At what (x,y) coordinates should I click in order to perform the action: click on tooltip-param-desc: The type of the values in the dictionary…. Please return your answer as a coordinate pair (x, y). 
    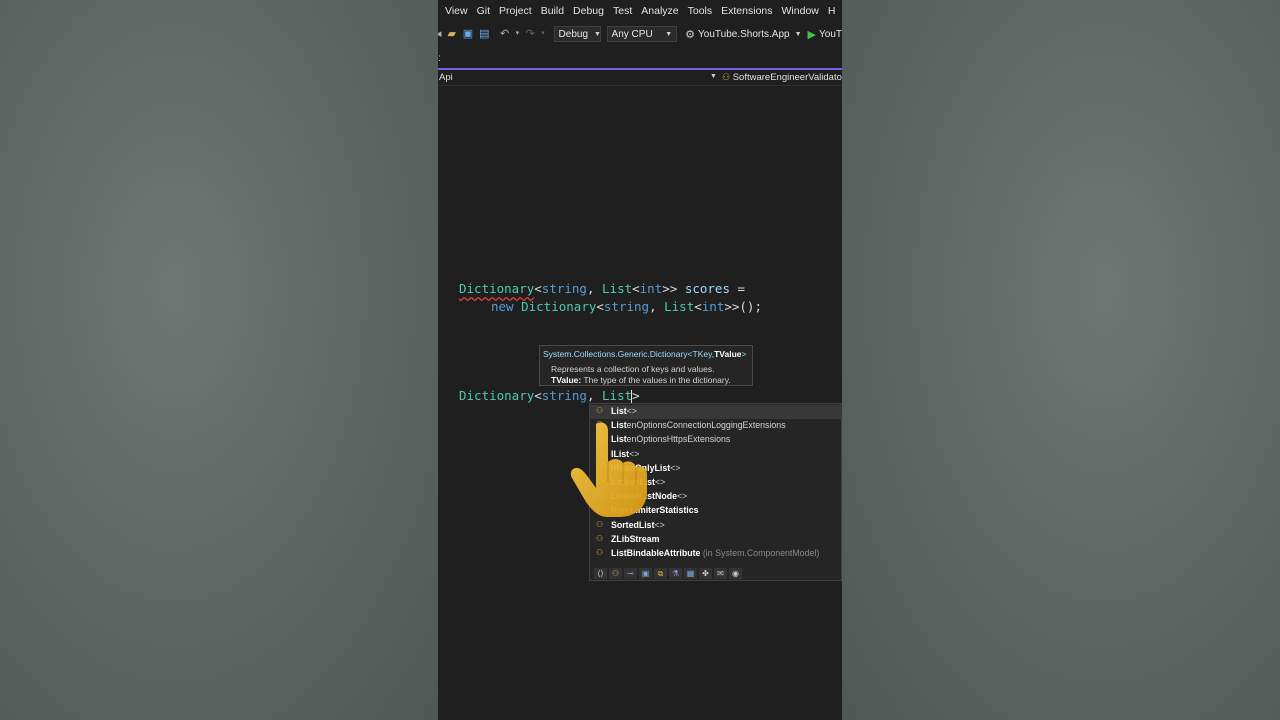
    Looking at the image, I should click on (656, 380).